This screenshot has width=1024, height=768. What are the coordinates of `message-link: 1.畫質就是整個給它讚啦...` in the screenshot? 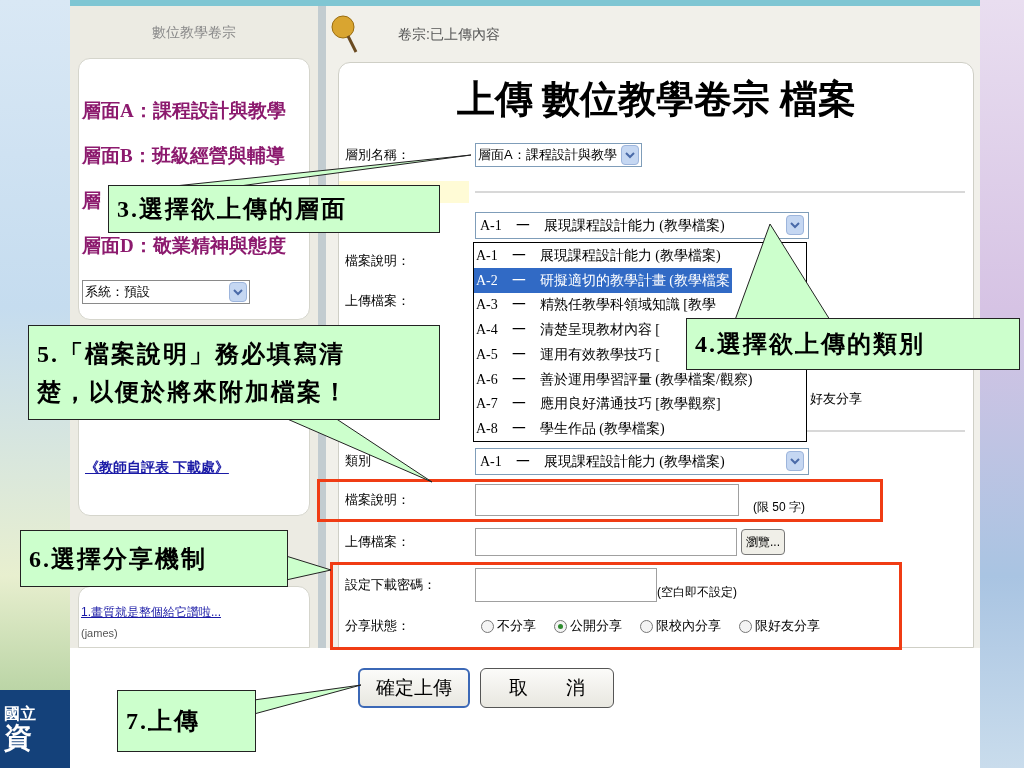 It's located at (195, 612).